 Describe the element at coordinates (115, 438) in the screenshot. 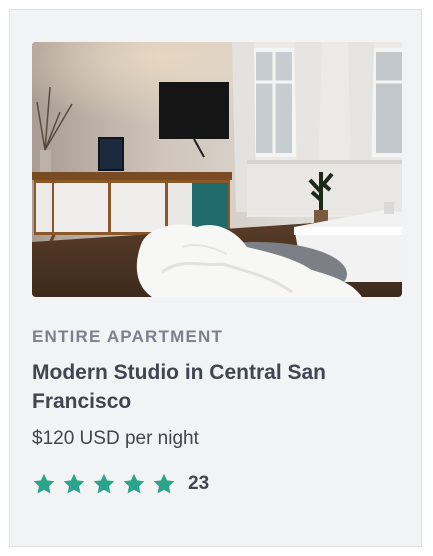

I see `listing-price: $120 USD per night` at that location.